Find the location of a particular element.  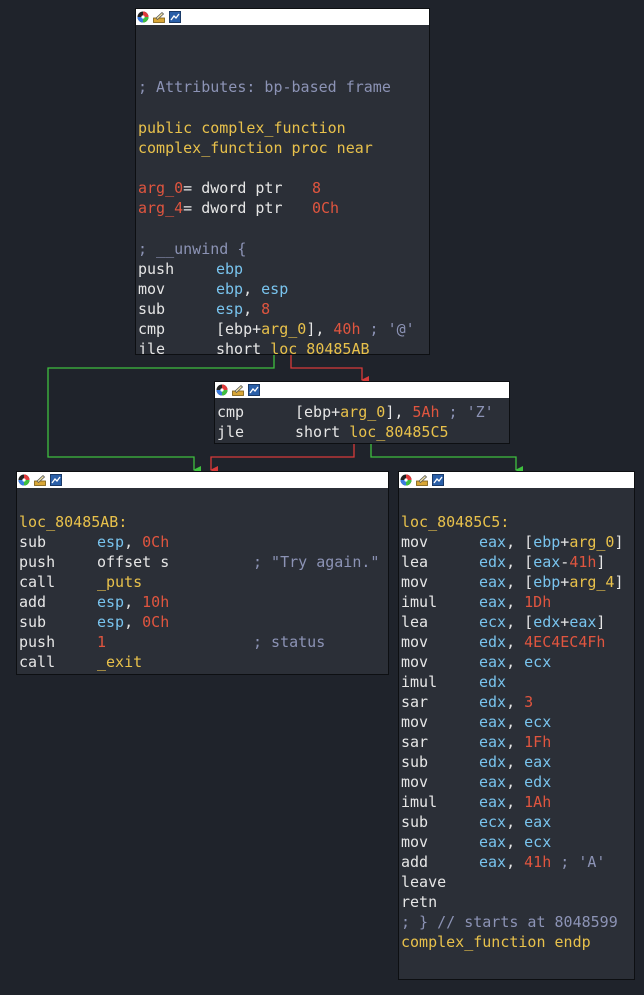

attributes-comment: ; Attributes: bp-based frame is located at coordinates (264, 87).